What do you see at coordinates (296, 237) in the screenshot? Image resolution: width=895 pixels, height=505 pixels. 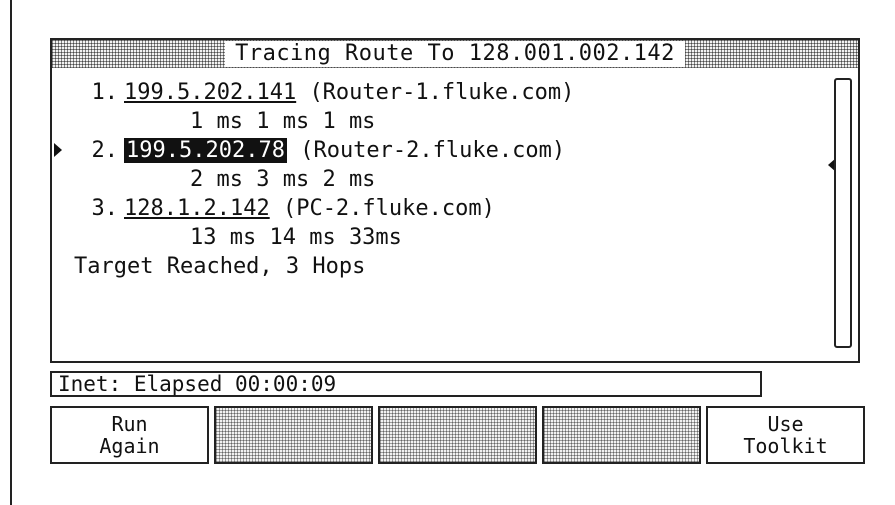 I see `hop-times-3: 13 ms 14 ms 33ms` at bounding box center [296, 237].